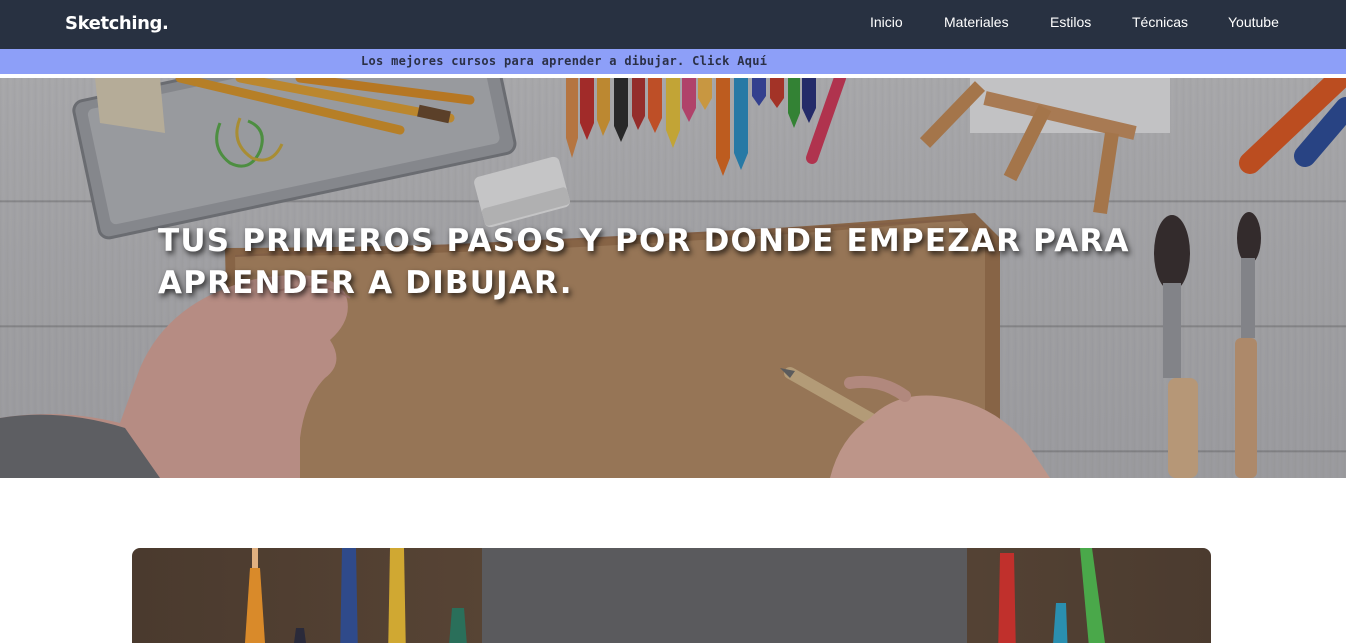 The image size is (1346, 643). I want to click on nav-link-youtube: Youtube, so click(1253, 22).